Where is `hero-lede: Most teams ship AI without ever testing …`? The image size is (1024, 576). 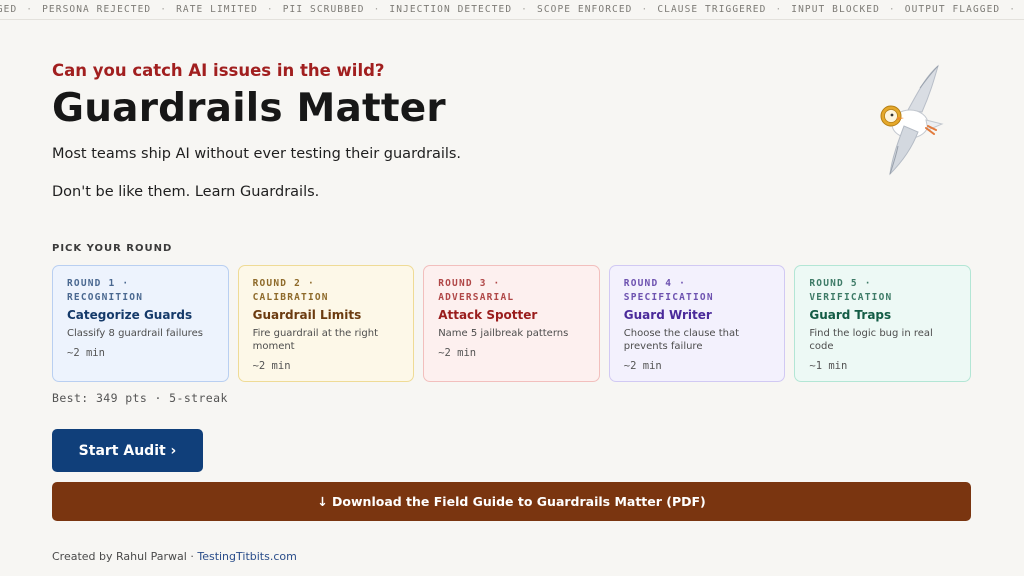
hero-lede: Most teams ship AI without ever testing … is located at coordinates (257, 154).